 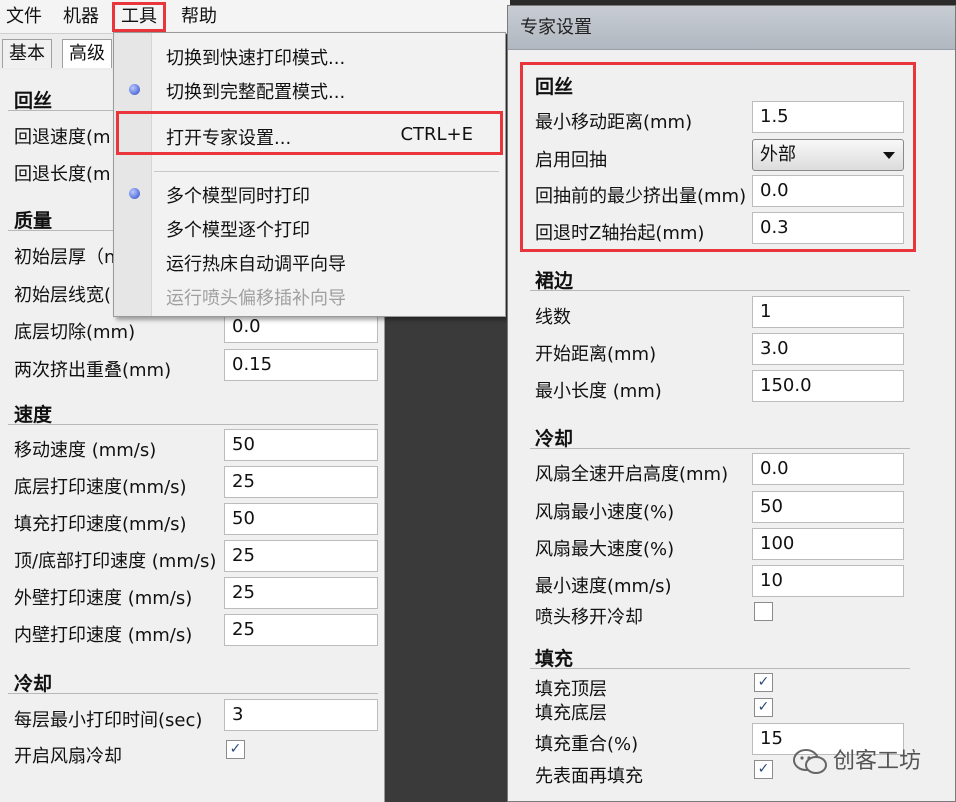 What do you see at coordinates (235, 749) in the screenshot?
I see `fan-enable-checkbox: ✓` at bounding box center [235, 749].